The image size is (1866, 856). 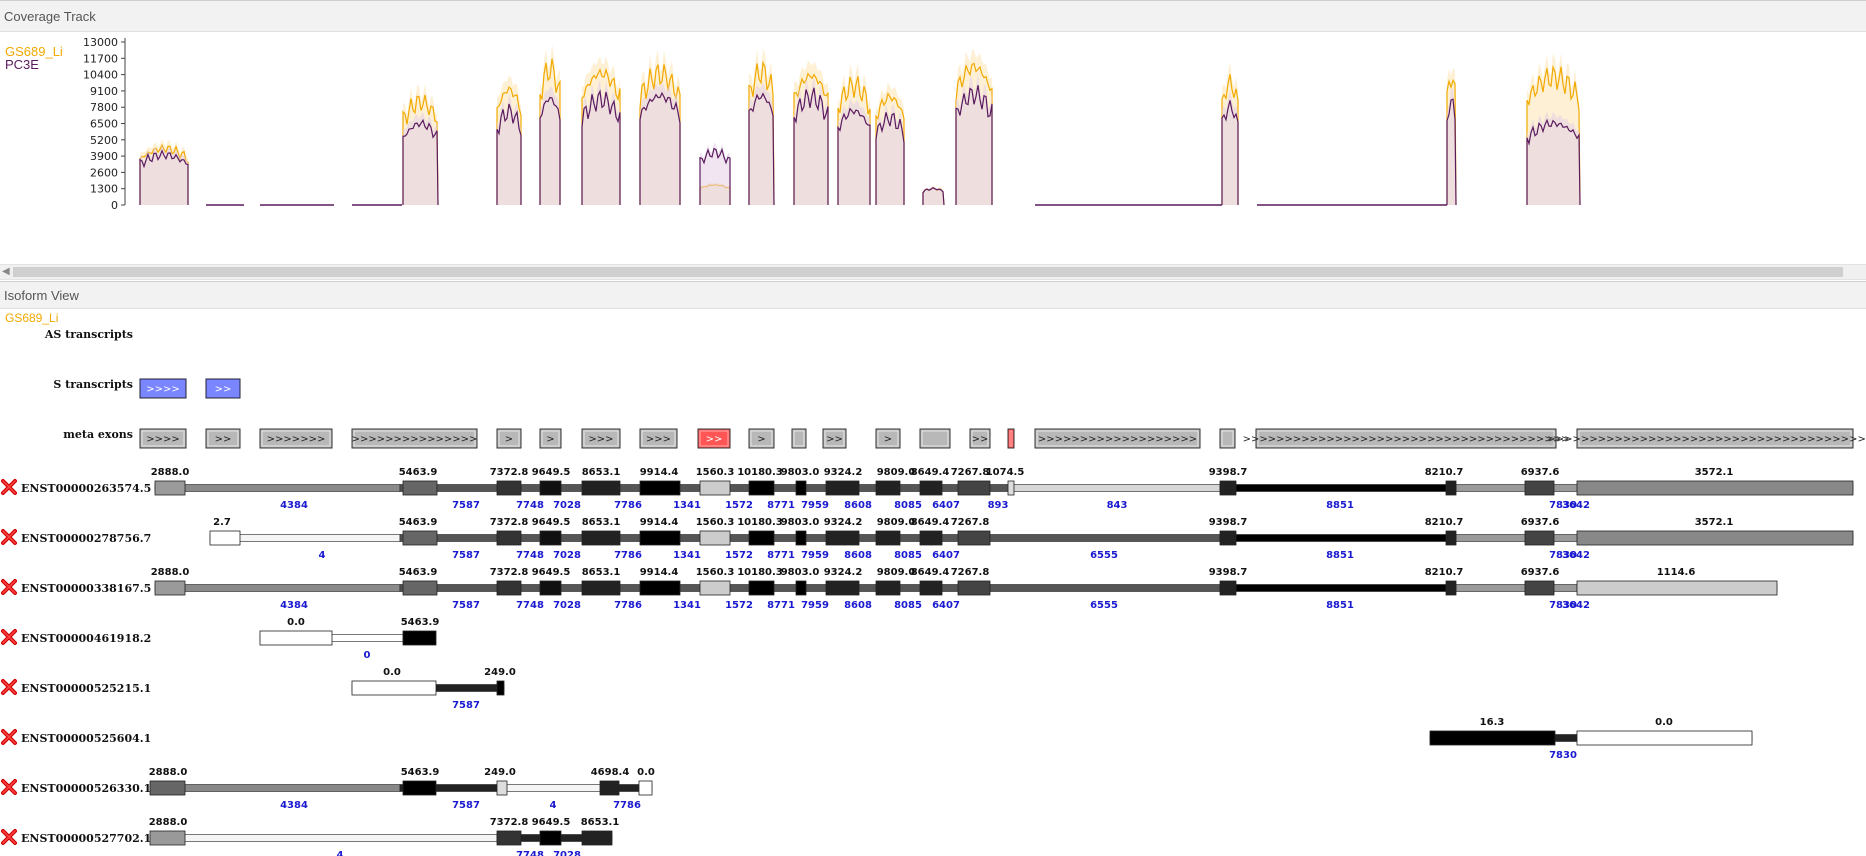 I want to click on transcript-row: ENST00000461918.2 0.0 5463.9 0, so click(x=220, y=639).